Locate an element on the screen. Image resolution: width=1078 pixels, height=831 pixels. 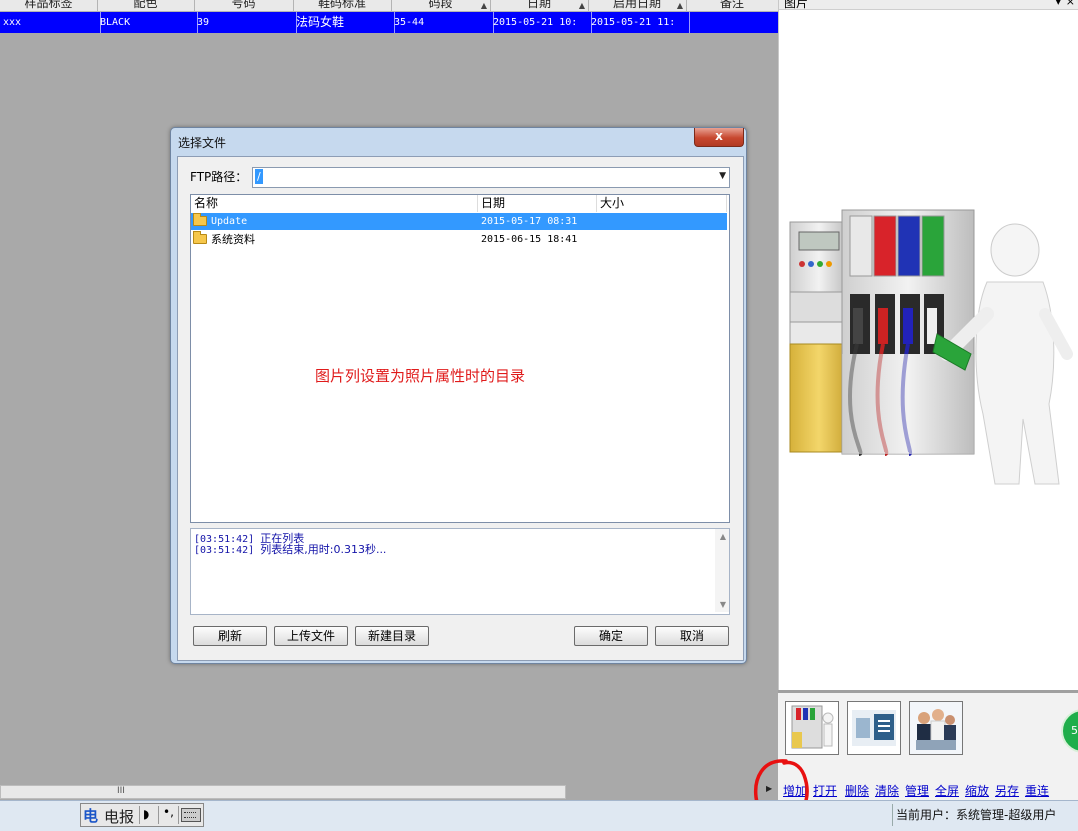
link-save-as: 另存 is located at coordinates (1007, 790).